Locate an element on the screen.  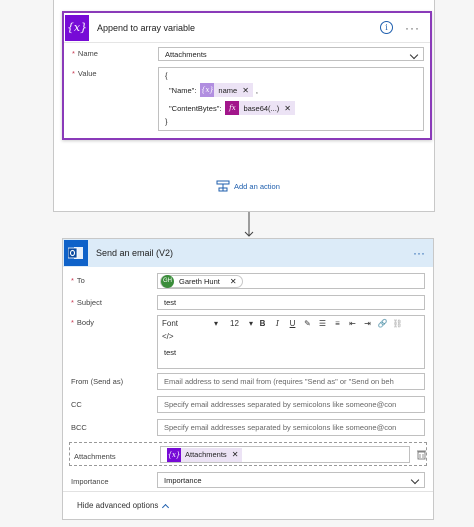
add-action-icon is located at coordinates (223, 186).